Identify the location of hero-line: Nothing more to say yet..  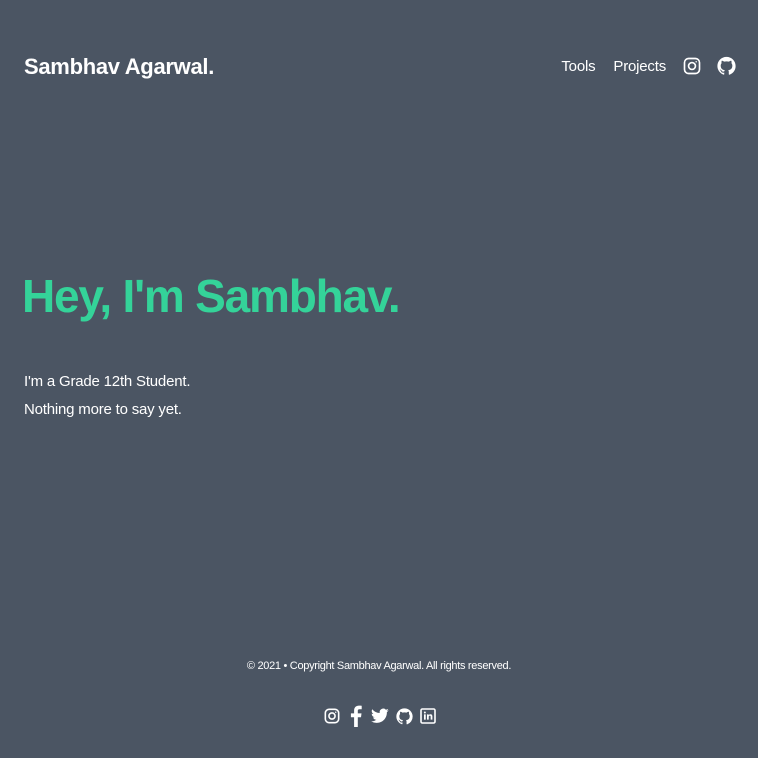
(103, 409).